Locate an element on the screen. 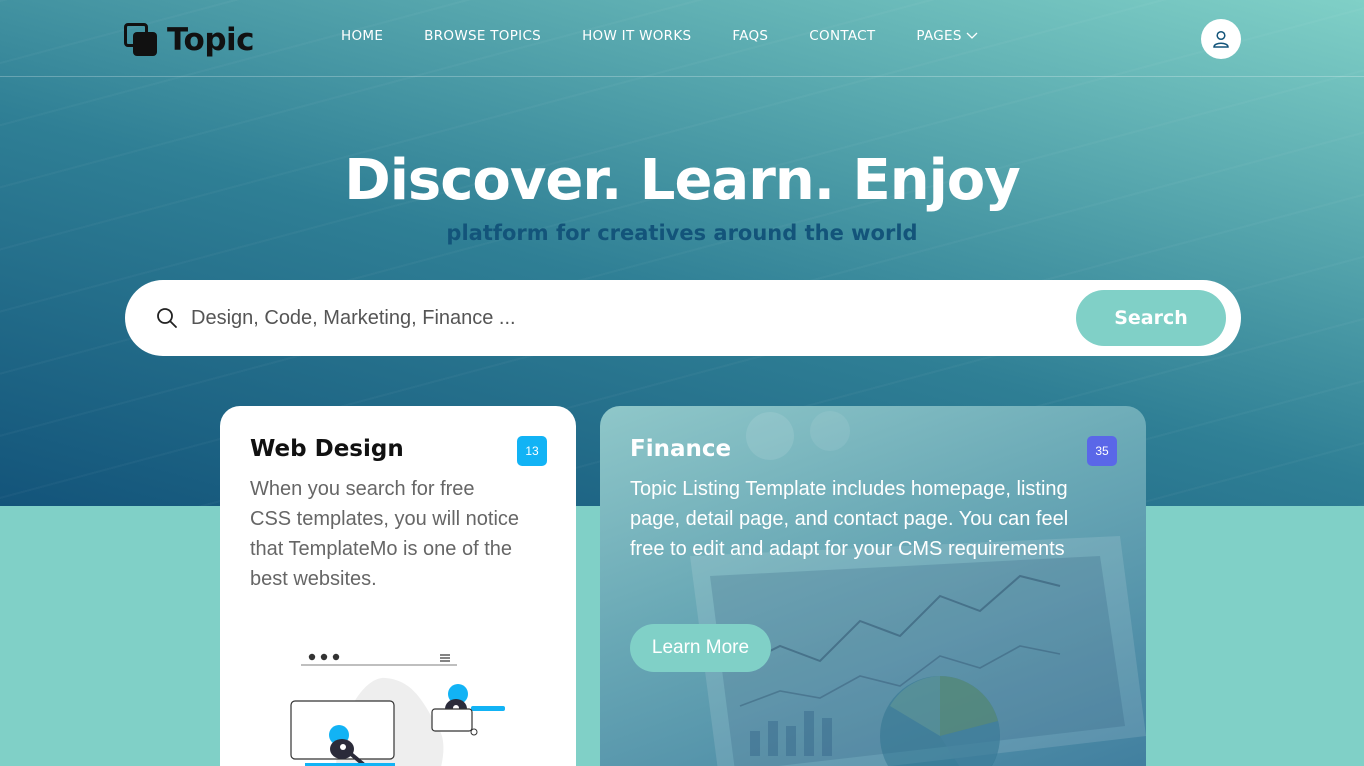  nav-item-faqs: FAQS is located at coordinates (750, 36).